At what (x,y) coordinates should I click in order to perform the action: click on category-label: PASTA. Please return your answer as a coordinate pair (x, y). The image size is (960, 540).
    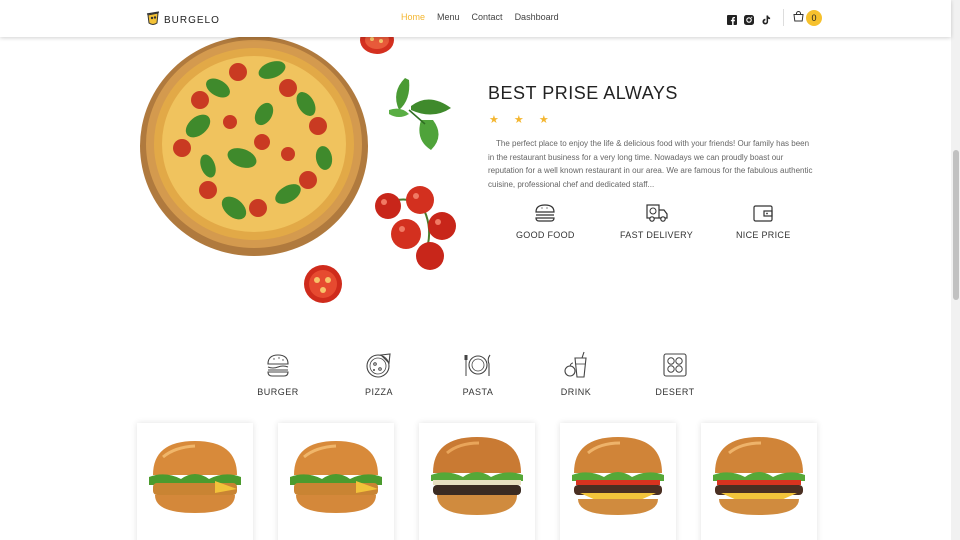
    Looking at the image, I should click on (478, 392).